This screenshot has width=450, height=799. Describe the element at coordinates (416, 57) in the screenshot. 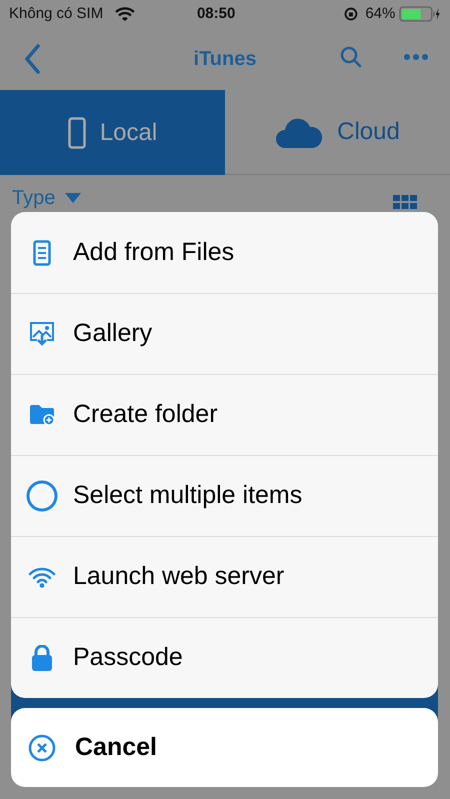

I see `more-icon` at that location.